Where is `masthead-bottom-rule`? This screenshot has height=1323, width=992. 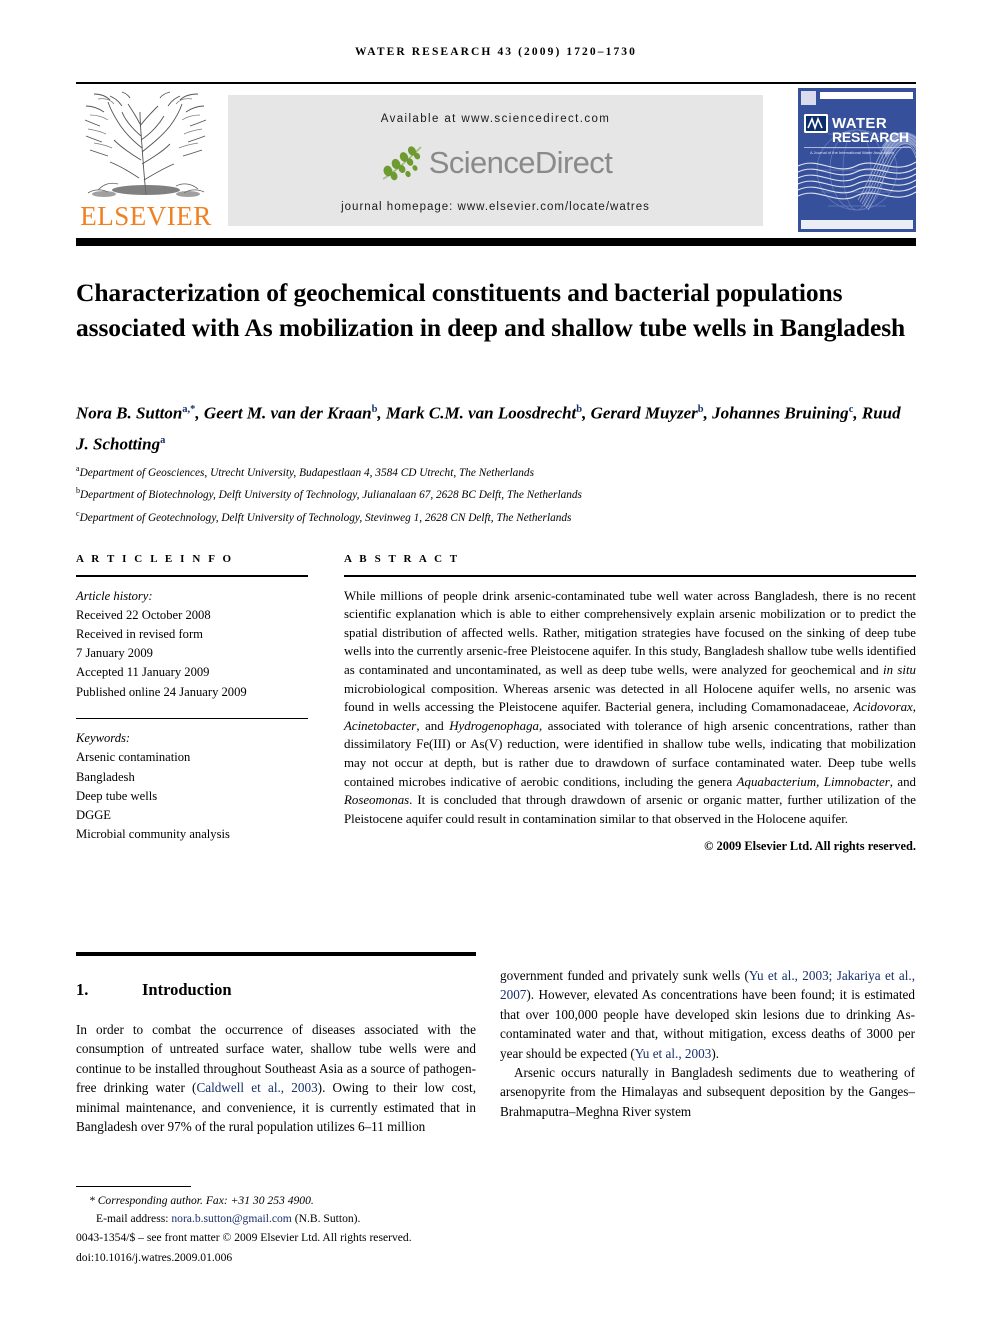
masthead-bottom-rule is located at coordinates (496, 242).